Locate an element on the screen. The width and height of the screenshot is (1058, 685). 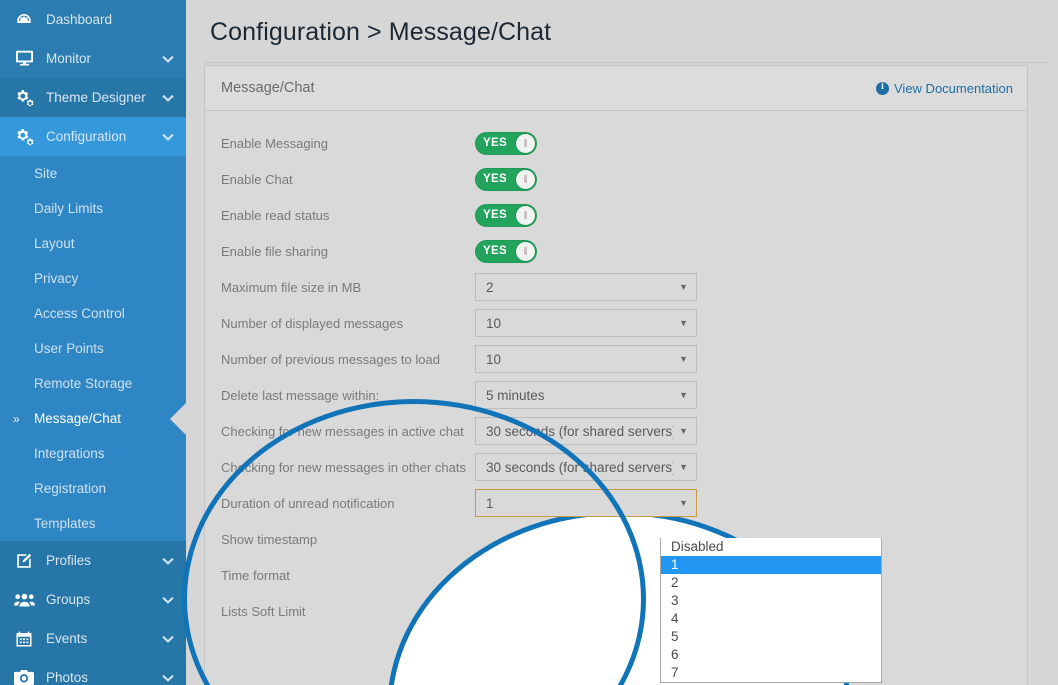
select-check-active-chat: 30 seconds (for shared servers) ▼ is located at coordinates (586, 431).